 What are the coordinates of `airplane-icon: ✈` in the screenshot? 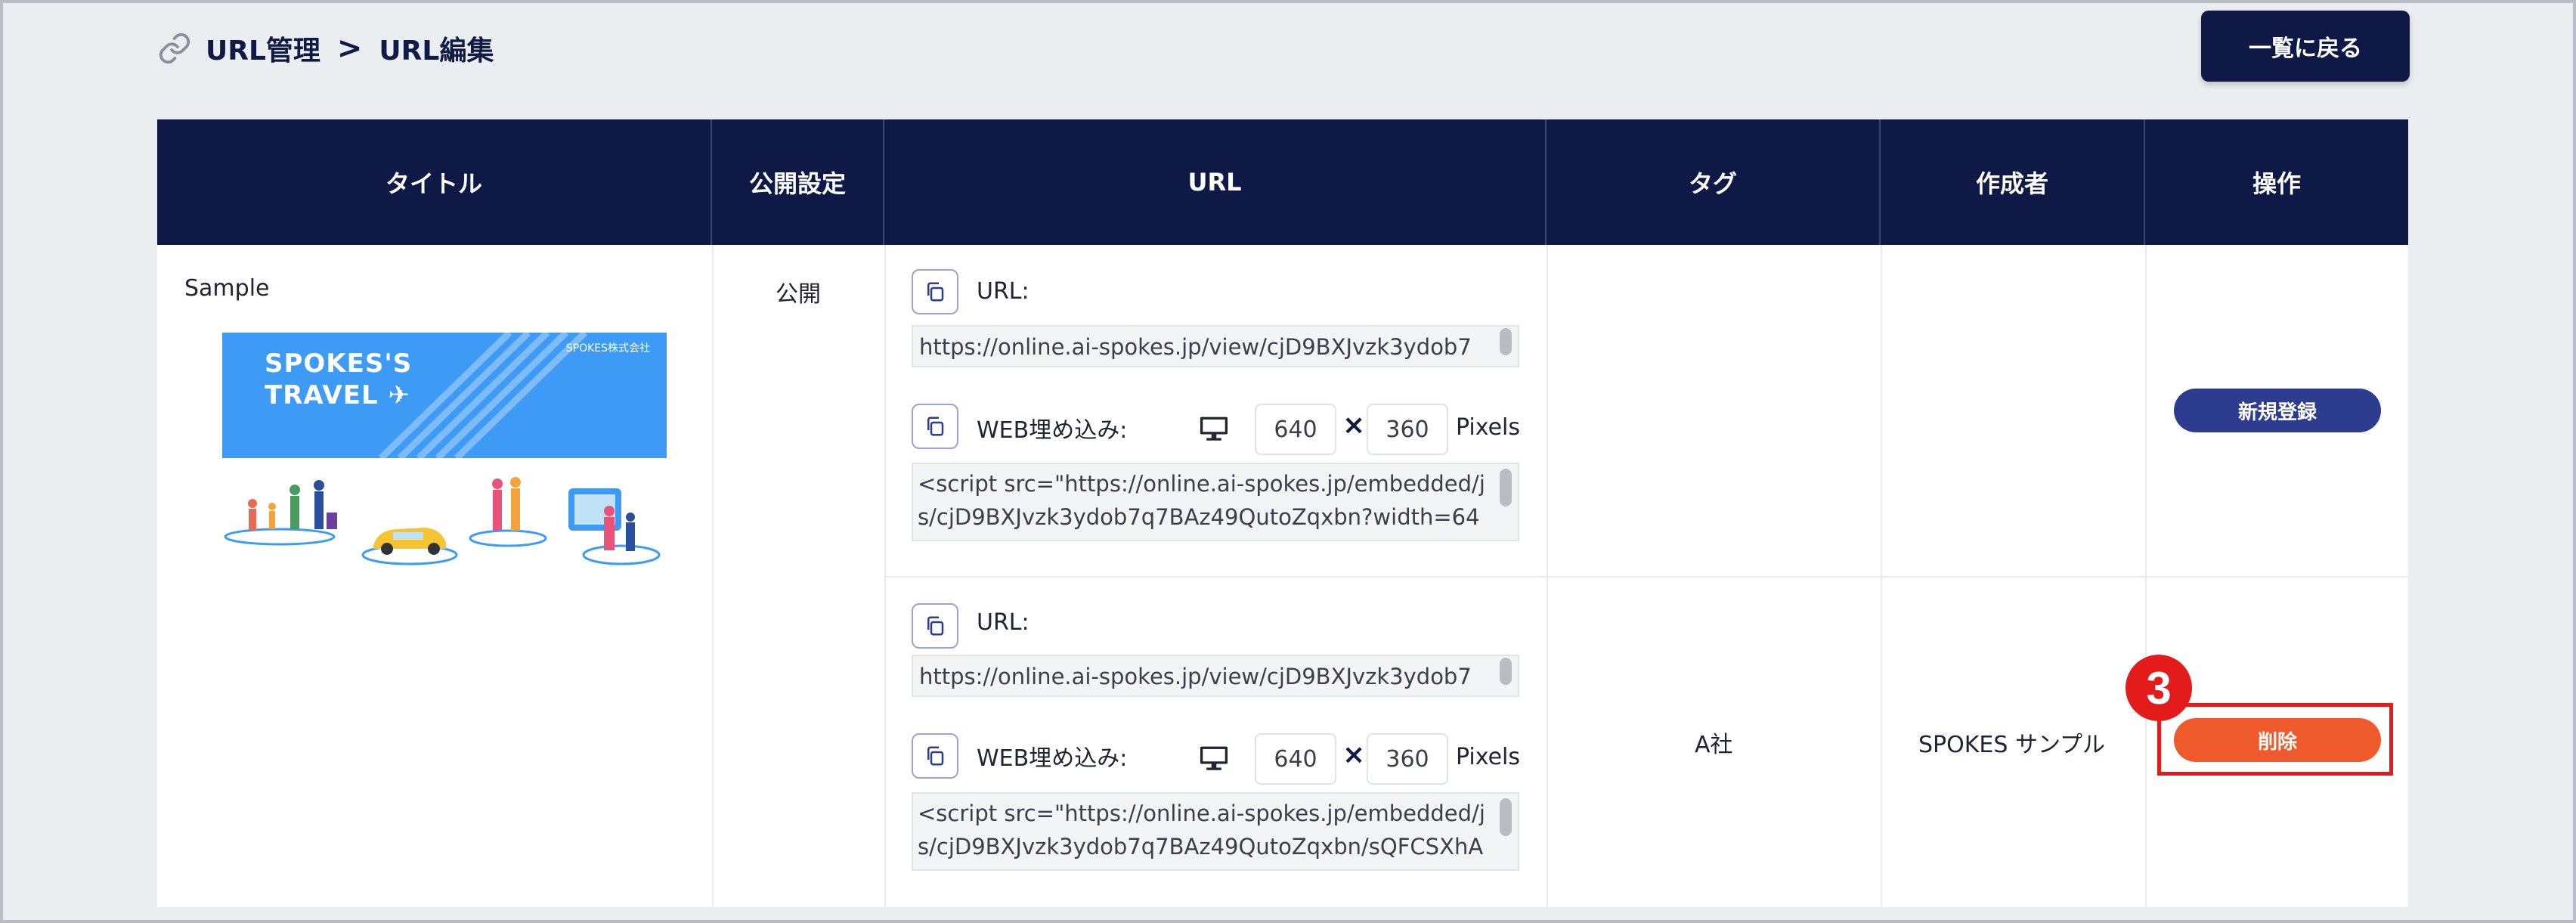 It's located at (399, 395).